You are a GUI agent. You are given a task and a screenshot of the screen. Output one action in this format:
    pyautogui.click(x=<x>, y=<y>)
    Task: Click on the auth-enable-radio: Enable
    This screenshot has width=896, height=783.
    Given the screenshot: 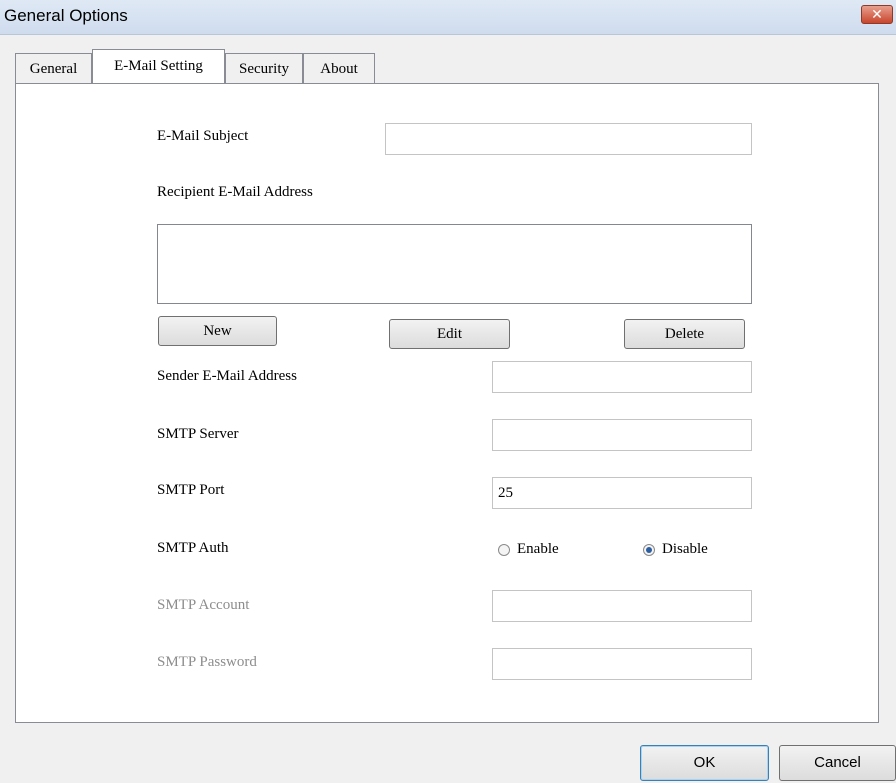 What is the action you would take?
    pyautogui.click(x=528, y=549)
    